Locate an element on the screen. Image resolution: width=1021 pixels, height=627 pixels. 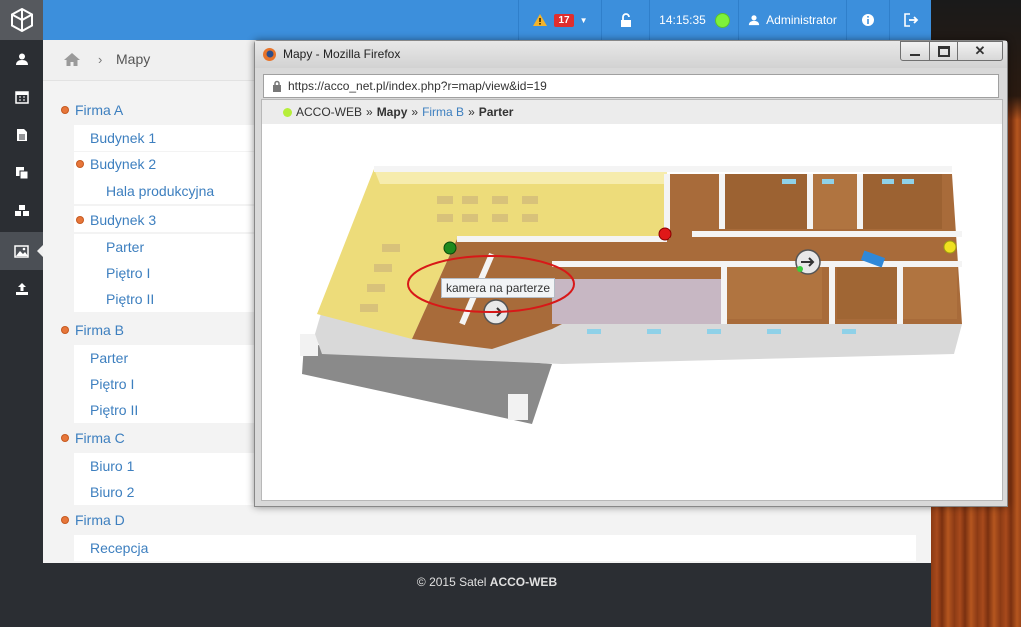
home-icon is located at coordinates (72, 59).